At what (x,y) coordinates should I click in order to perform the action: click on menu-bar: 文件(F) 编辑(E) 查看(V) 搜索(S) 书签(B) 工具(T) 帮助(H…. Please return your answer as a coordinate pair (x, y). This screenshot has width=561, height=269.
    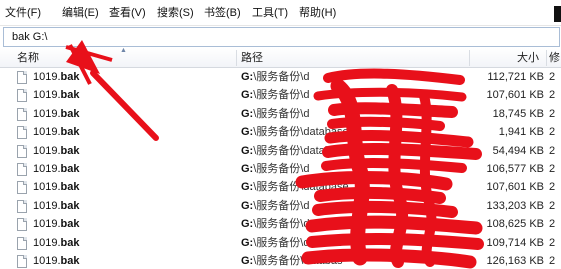
    Looking at the image, I should click on (280, 13).